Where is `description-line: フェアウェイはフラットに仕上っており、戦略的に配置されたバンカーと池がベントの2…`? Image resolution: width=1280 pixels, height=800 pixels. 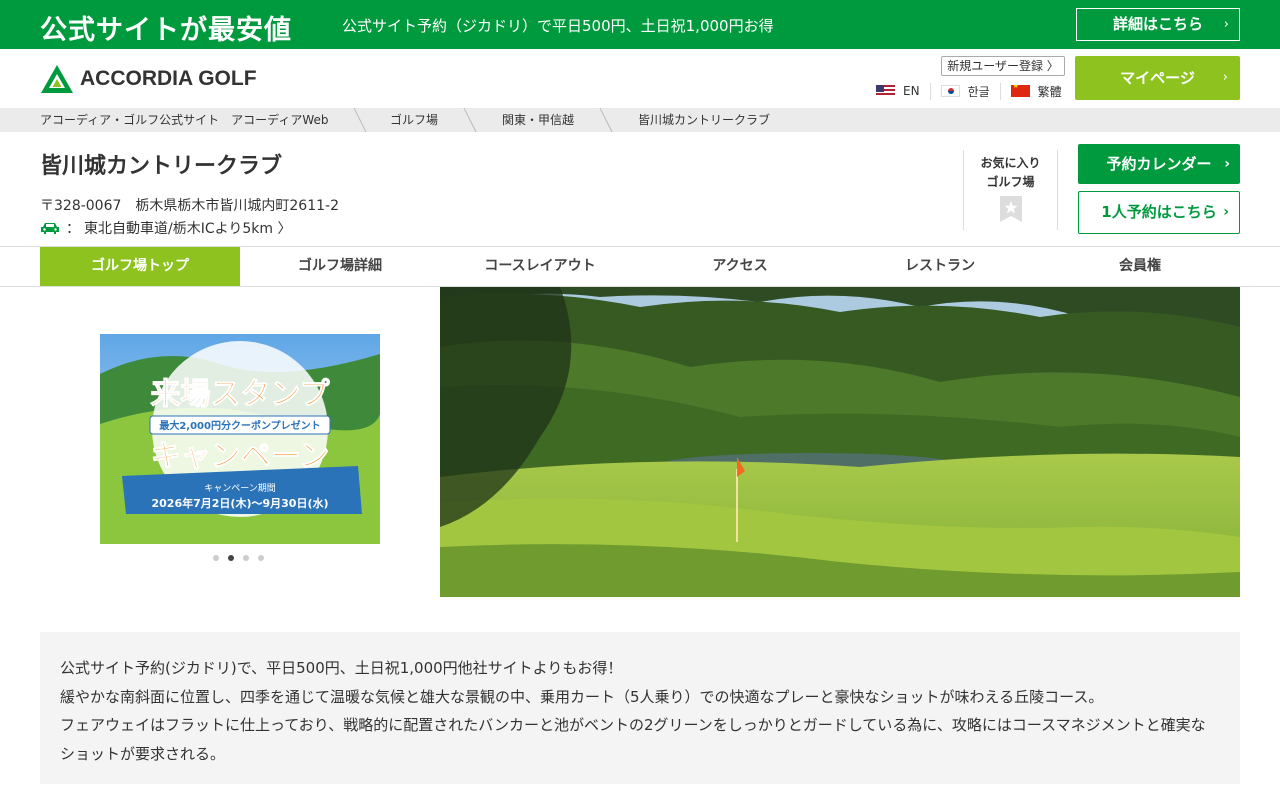 description-line: フェアウェイはフラットに仕上っており、戦略的に配置されたバンカーと池がベントの2… is located at coordinates (633, 739).